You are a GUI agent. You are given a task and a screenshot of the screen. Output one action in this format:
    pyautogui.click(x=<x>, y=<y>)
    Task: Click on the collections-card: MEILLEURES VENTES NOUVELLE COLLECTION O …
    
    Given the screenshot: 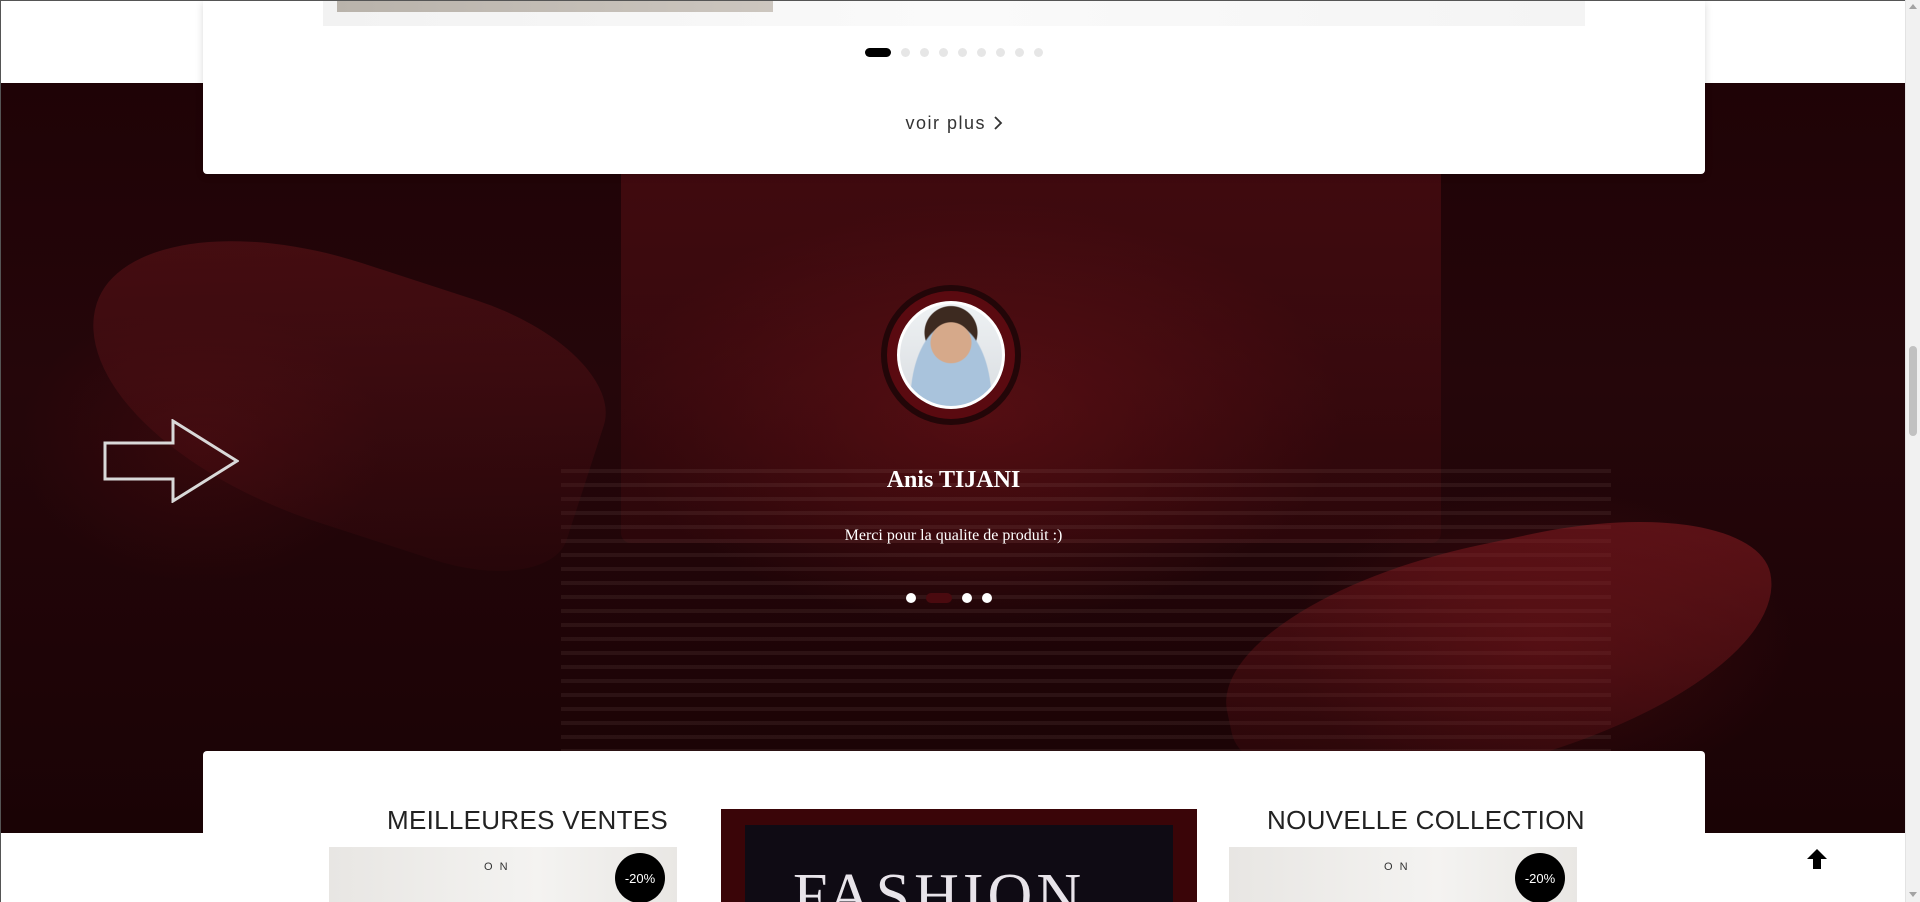 What is the action you would take?
    pyautogui.click(x=954, y=826)
    